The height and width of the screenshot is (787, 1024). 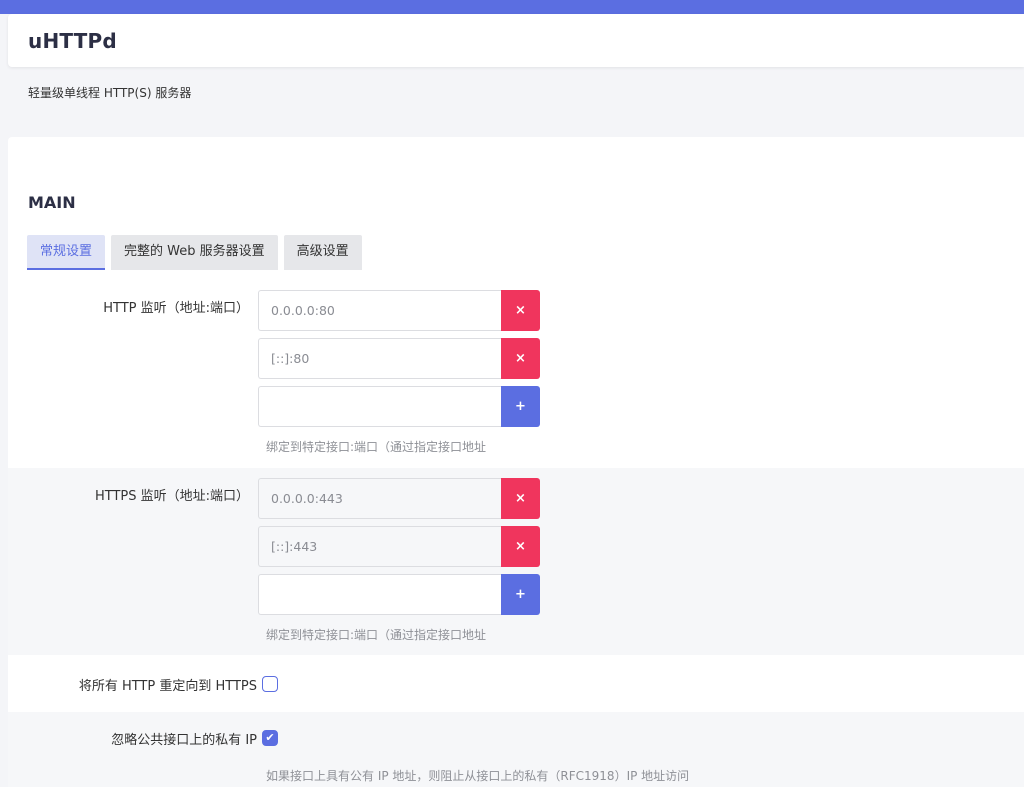 I want to click on ignore-private-ip-checkbox: ✔, so click(x=270, y=738).